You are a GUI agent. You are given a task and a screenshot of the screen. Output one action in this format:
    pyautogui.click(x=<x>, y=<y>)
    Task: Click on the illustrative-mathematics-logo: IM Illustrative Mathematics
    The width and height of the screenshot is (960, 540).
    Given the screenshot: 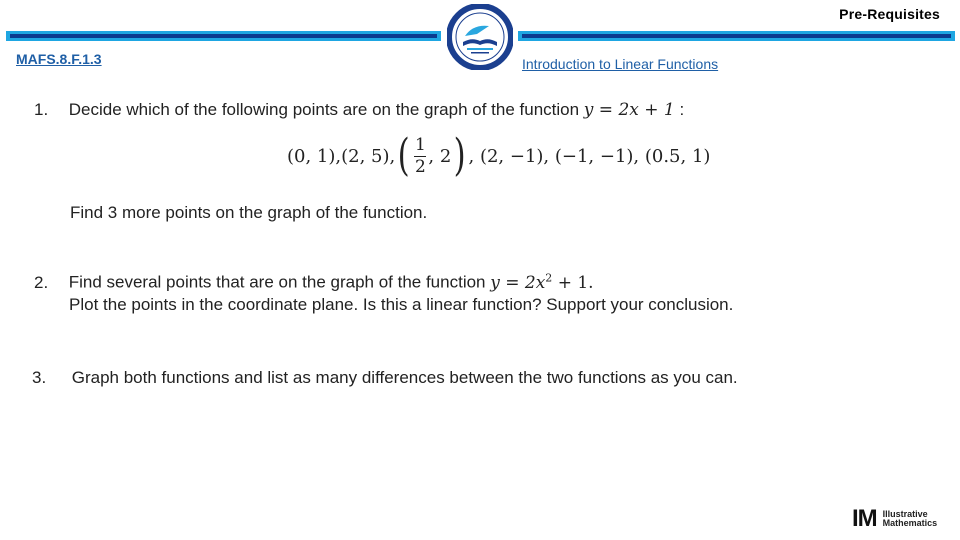 What is the action you would take?
    pyautogui.click(x=894, y=519)
    